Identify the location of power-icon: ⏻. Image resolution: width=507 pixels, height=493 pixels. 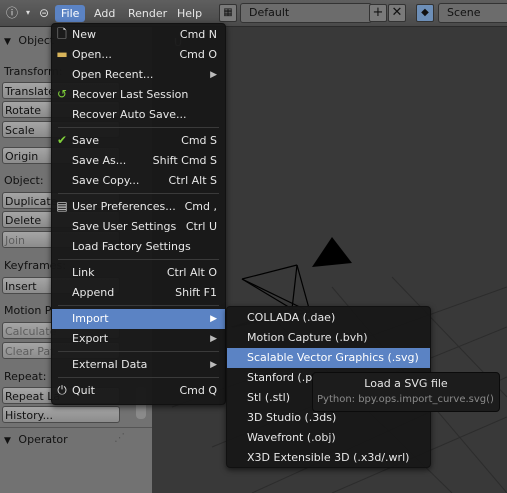
(62, 390).